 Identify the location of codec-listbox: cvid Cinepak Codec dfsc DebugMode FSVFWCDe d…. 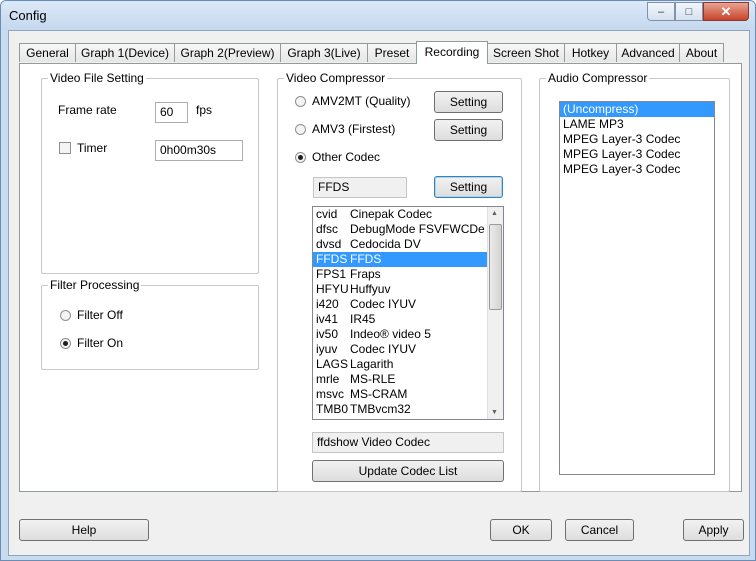
(408, 313).